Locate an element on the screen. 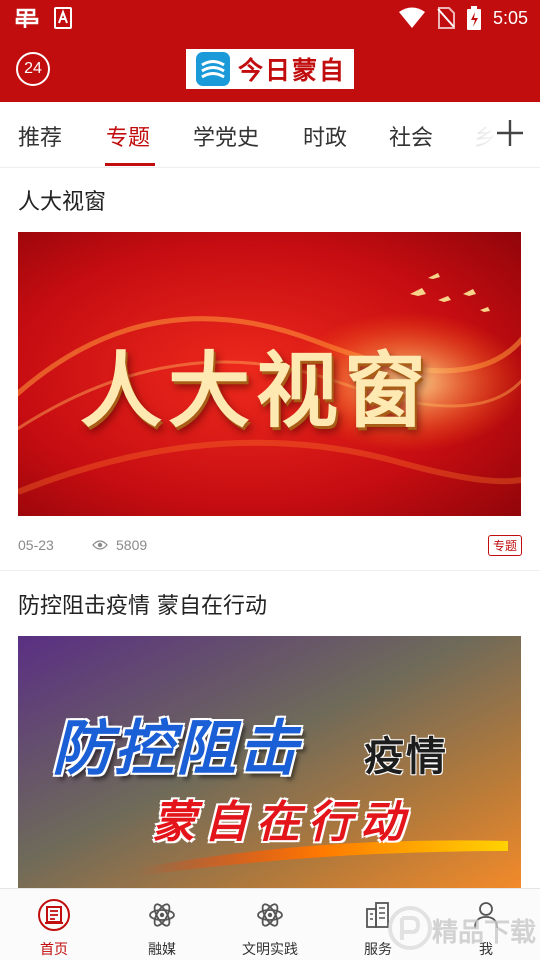 This screenshot has width=540, height=960. cover-headline-main: 防控阻击 is located at coordinates (176, 743).